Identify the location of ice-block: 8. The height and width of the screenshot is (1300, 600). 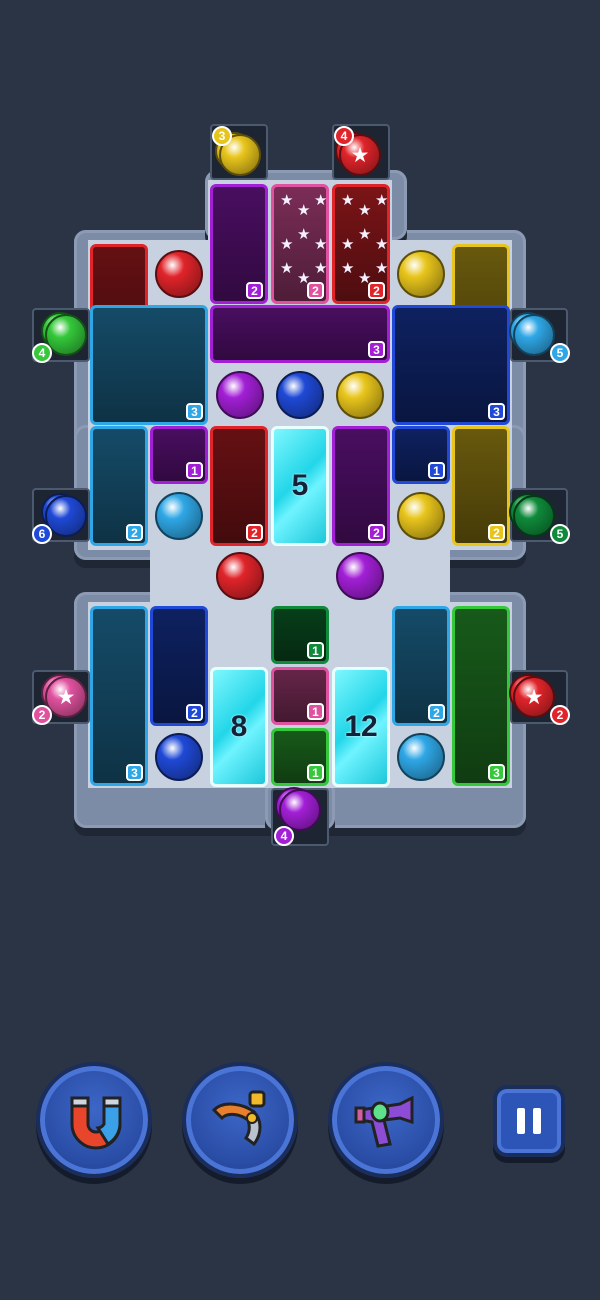
(239, 727).